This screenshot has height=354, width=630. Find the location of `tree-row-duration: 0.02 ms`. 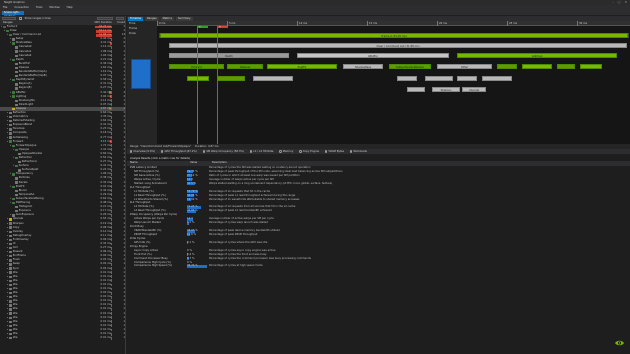

tree-row-duration: 0.02 ms is located at coordinates (105, 264).